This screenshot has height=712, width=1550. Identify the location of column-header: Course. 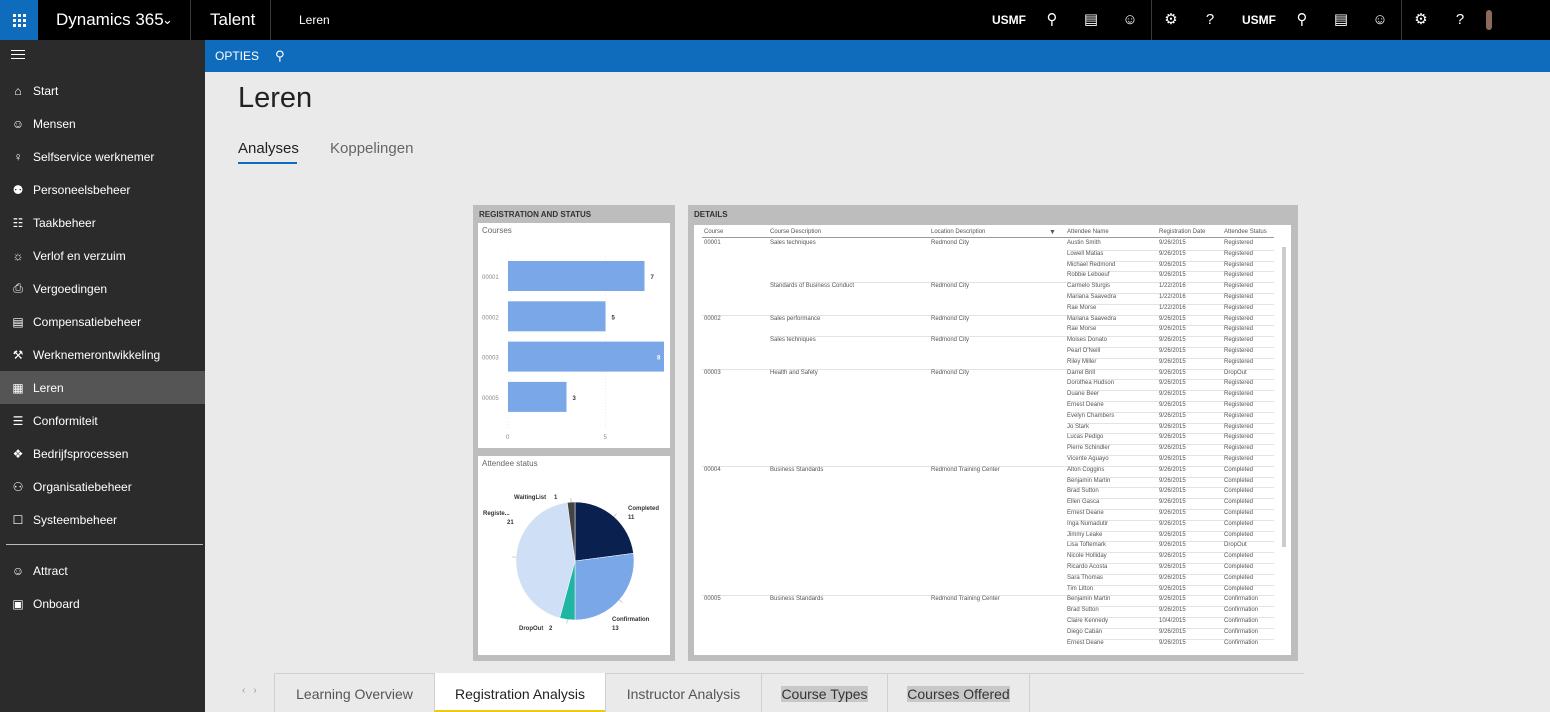
(713, 232).